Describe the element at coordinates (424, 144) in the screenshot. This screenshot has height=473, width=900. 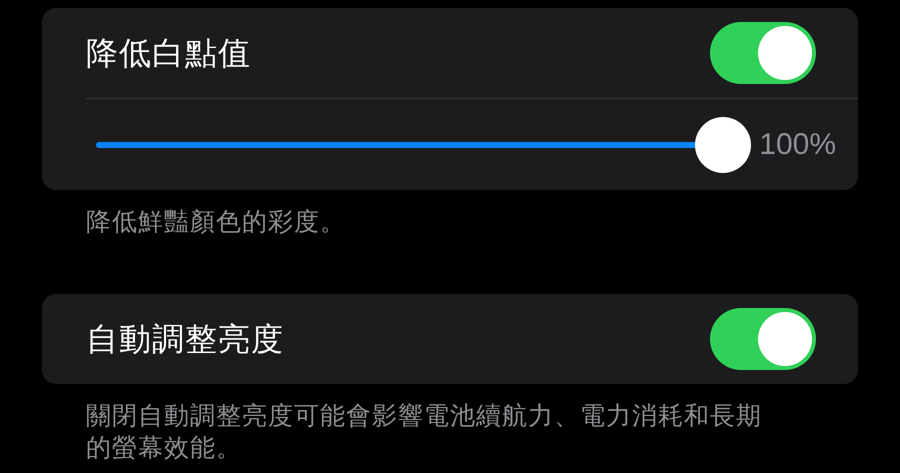
I see `slider` at that location.